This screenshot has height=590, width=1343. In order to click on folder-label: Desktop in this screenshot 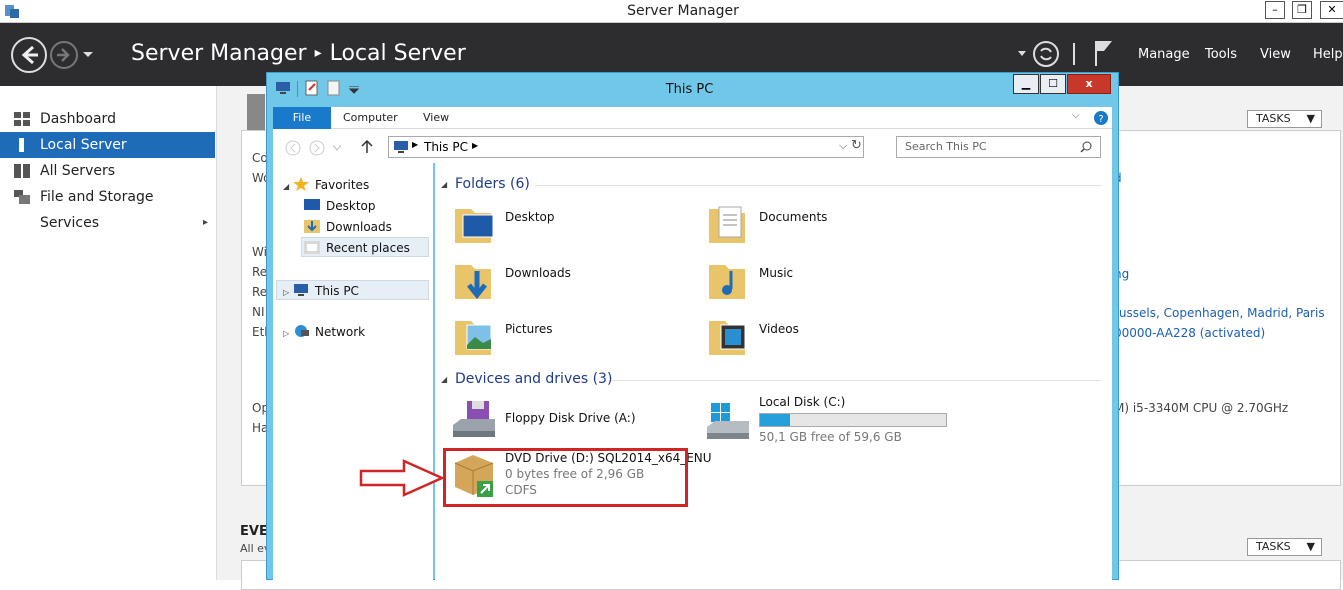, I will do `click(530, 217)`.